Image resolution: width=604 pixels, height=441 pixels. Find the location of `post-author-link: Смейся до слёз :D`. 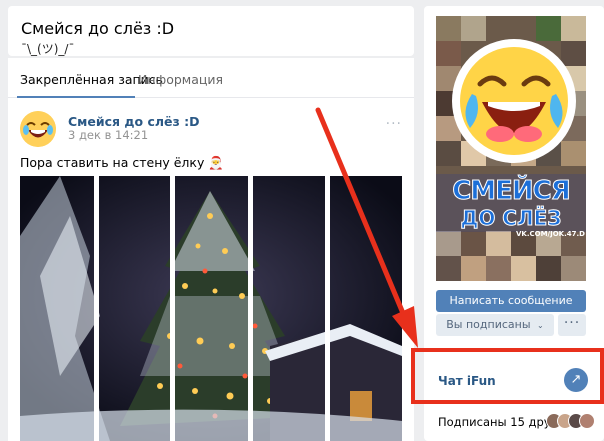

post-author-link: Смейся до слёз :D is located at coordinates (133, 121).